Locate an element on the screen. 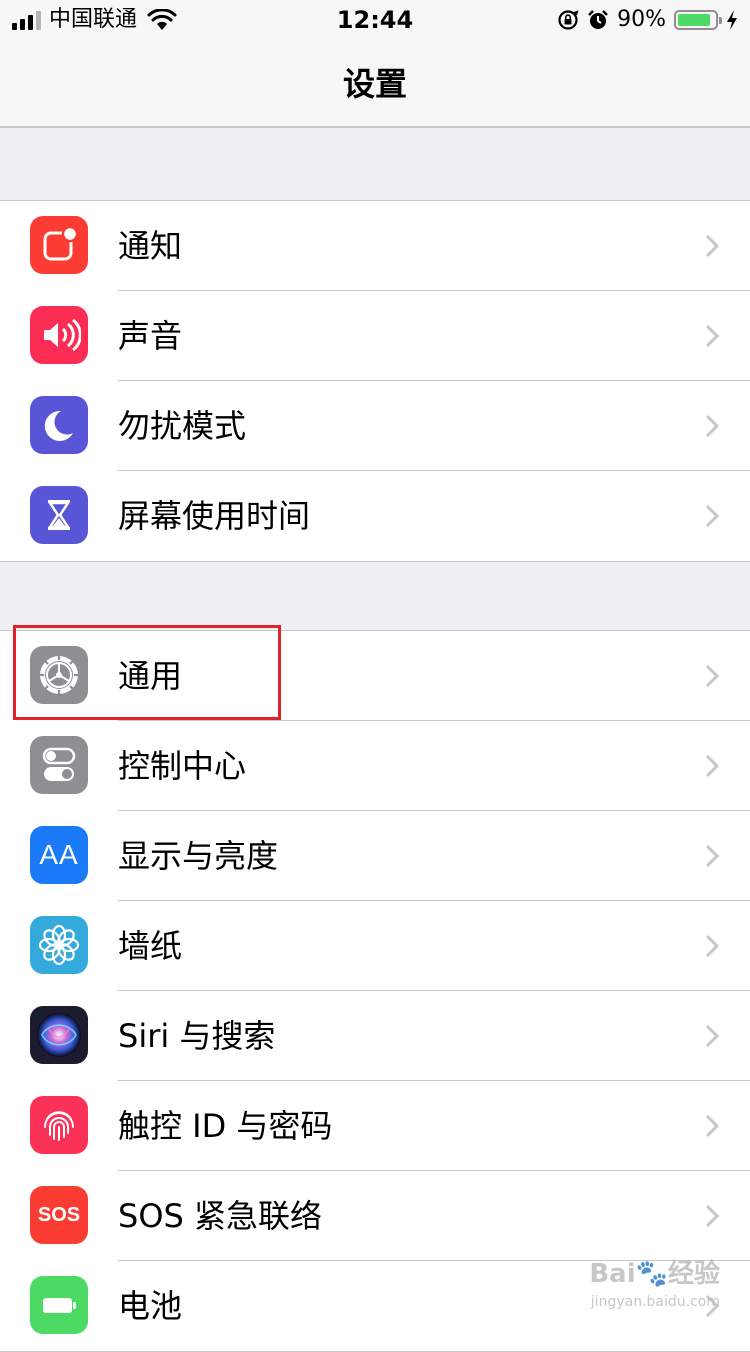 This screenshot has height=1352, width=750. settings-item-label: 勿扰模式 is located at coordinates (182, 426).